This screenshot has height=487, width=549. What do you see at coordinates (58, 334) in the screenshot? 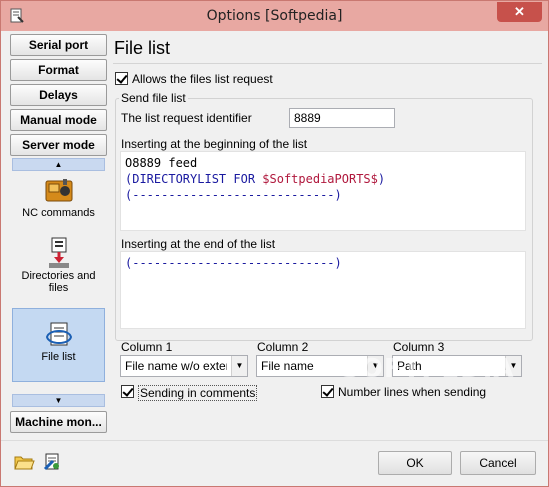
I see `file-list-icon` at bounding box center [58, 334].